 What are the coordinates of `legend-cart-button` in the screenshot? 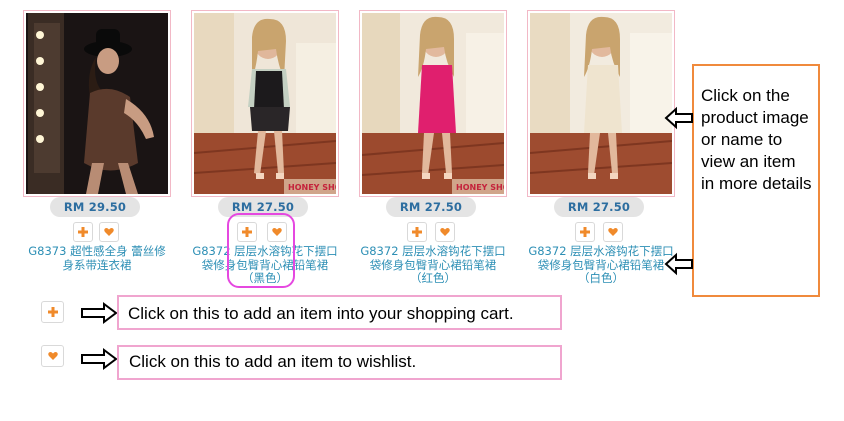 It's located at (52, 312).